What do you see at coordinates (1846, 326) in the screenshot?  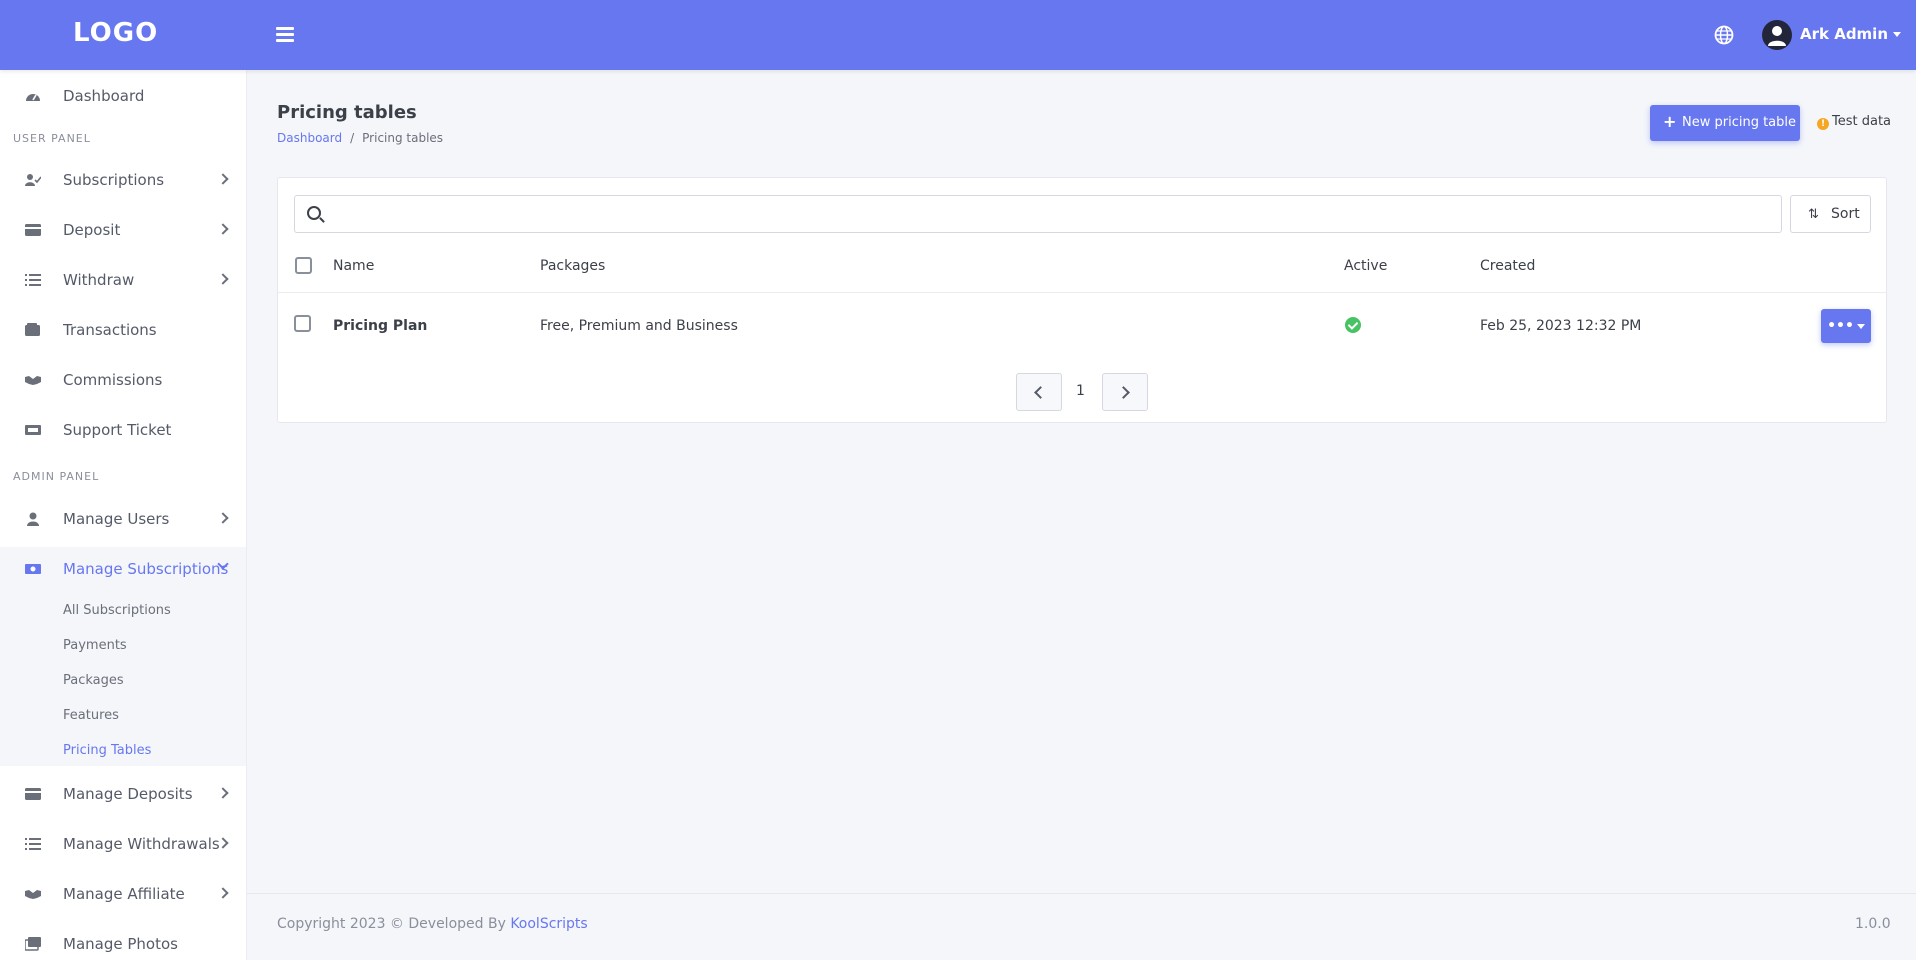 I see `row-actions-button: •••` at bounding box center [1846, 326].